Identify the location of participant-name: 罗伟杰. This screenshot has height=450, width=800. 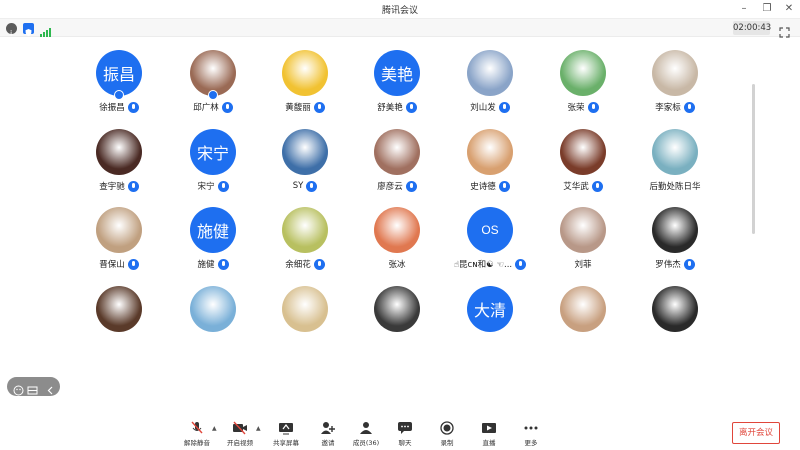
(668, 265).